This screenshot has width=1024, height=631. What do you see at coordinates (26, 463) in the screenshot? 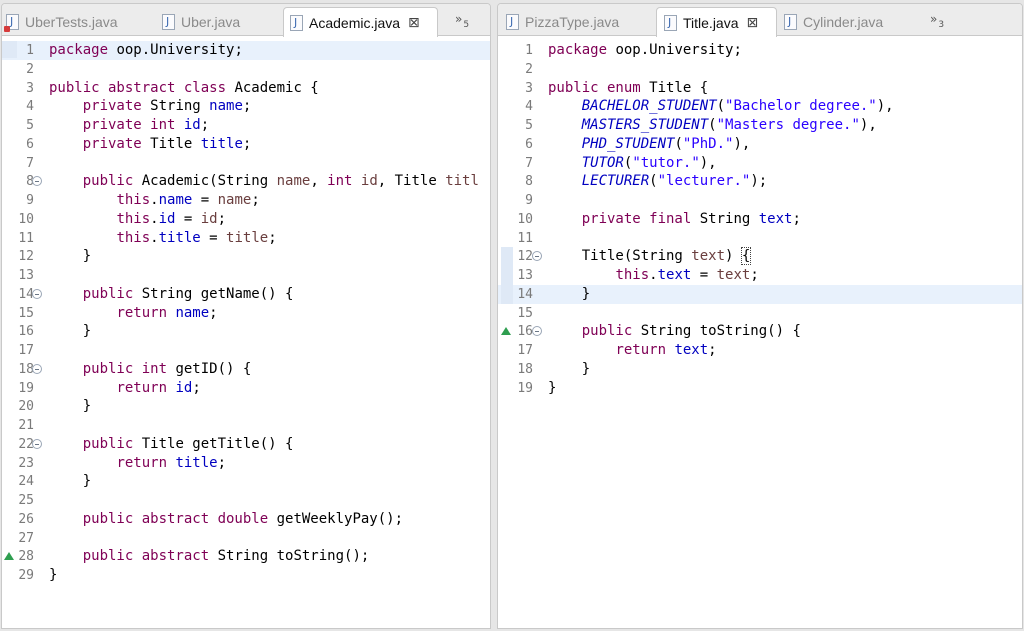
I see `line-number: 23` at bounding box center [26, 463].